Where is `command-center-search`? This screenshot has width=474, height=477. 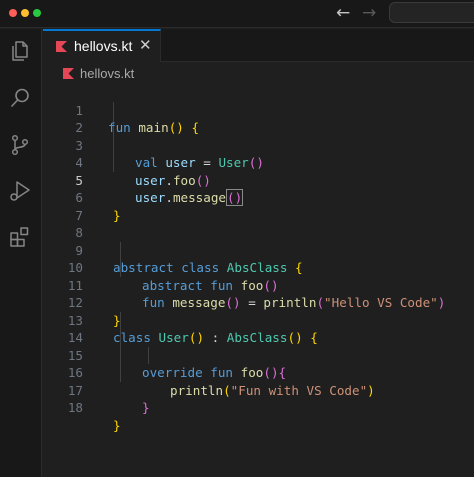 command-center-search is located at coordinates (431, 12).